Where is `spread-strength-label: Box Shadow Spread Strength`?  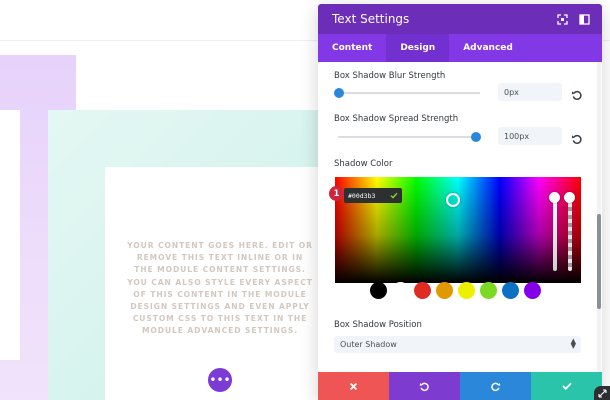
spread-strength-label: Box Shadow Spread Strength is located at coordinates (396, 119).